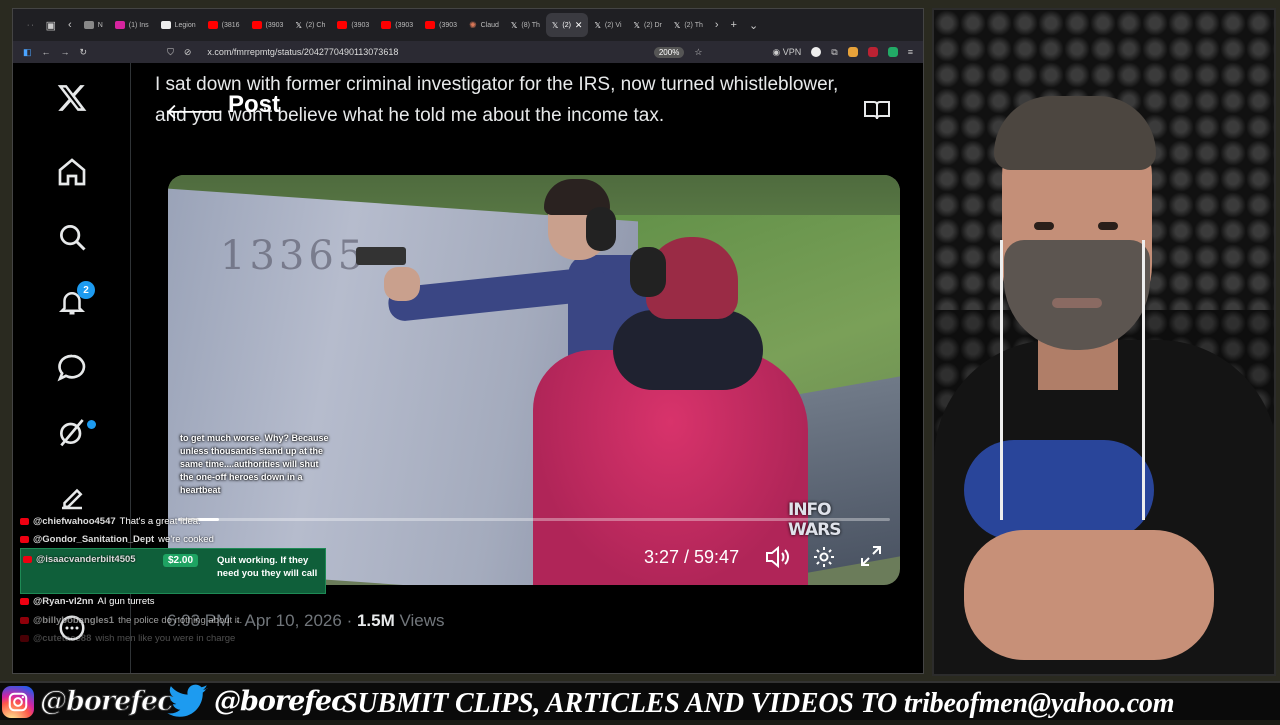 The height and width of the screenshot is (725, 1280). I want to click on vpn-label: VPN, so click(792, 51).